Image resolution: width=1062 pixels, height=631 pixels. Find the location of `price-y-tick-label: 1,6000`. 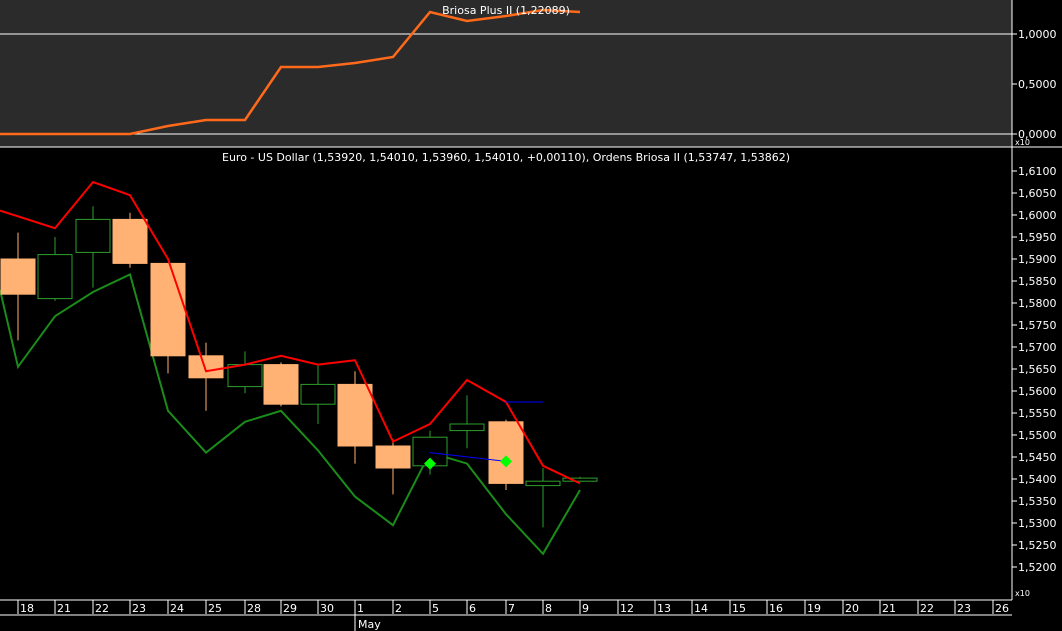

price-y-tick-label: 1,6000 is located at coordinates (1037, 215).